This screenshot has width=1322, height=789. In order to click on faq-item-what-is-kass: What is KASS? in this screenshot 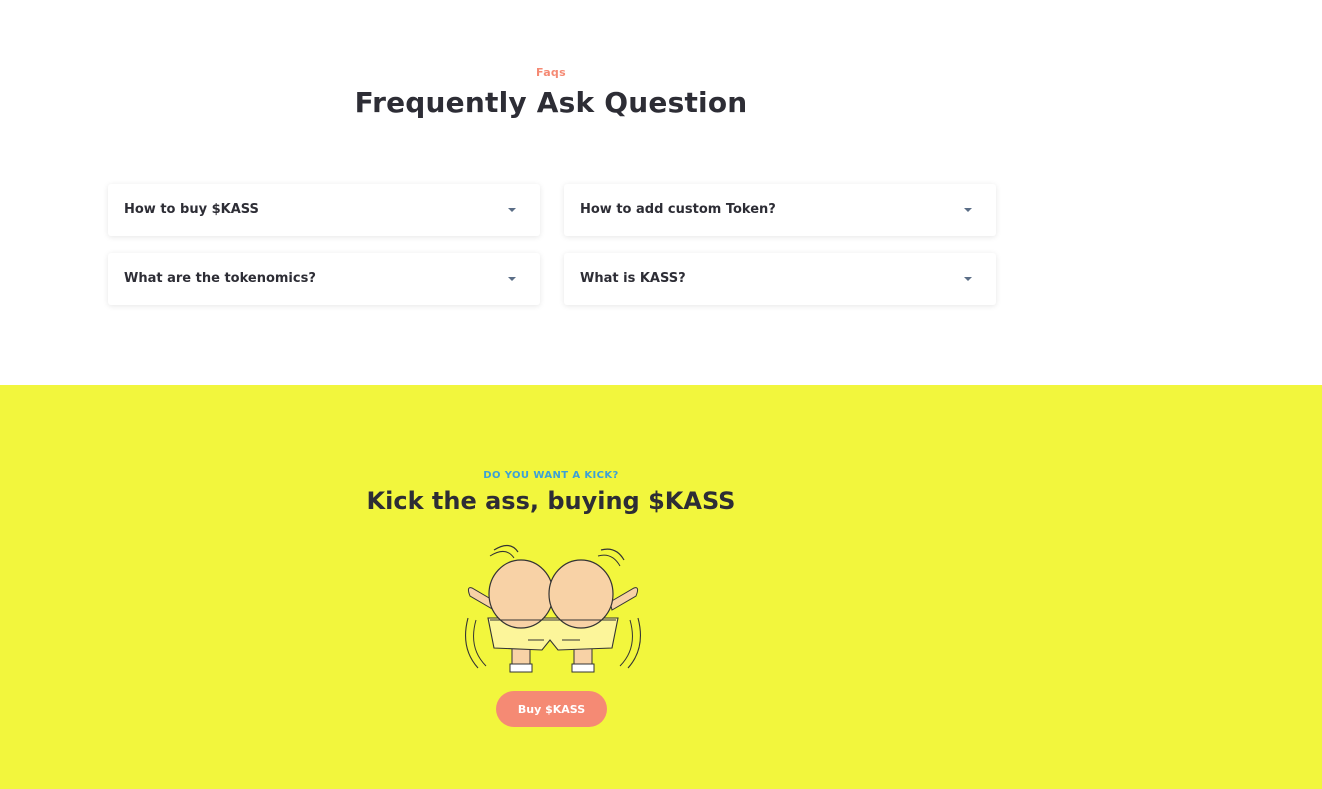, I will do `click(780, 279)`.